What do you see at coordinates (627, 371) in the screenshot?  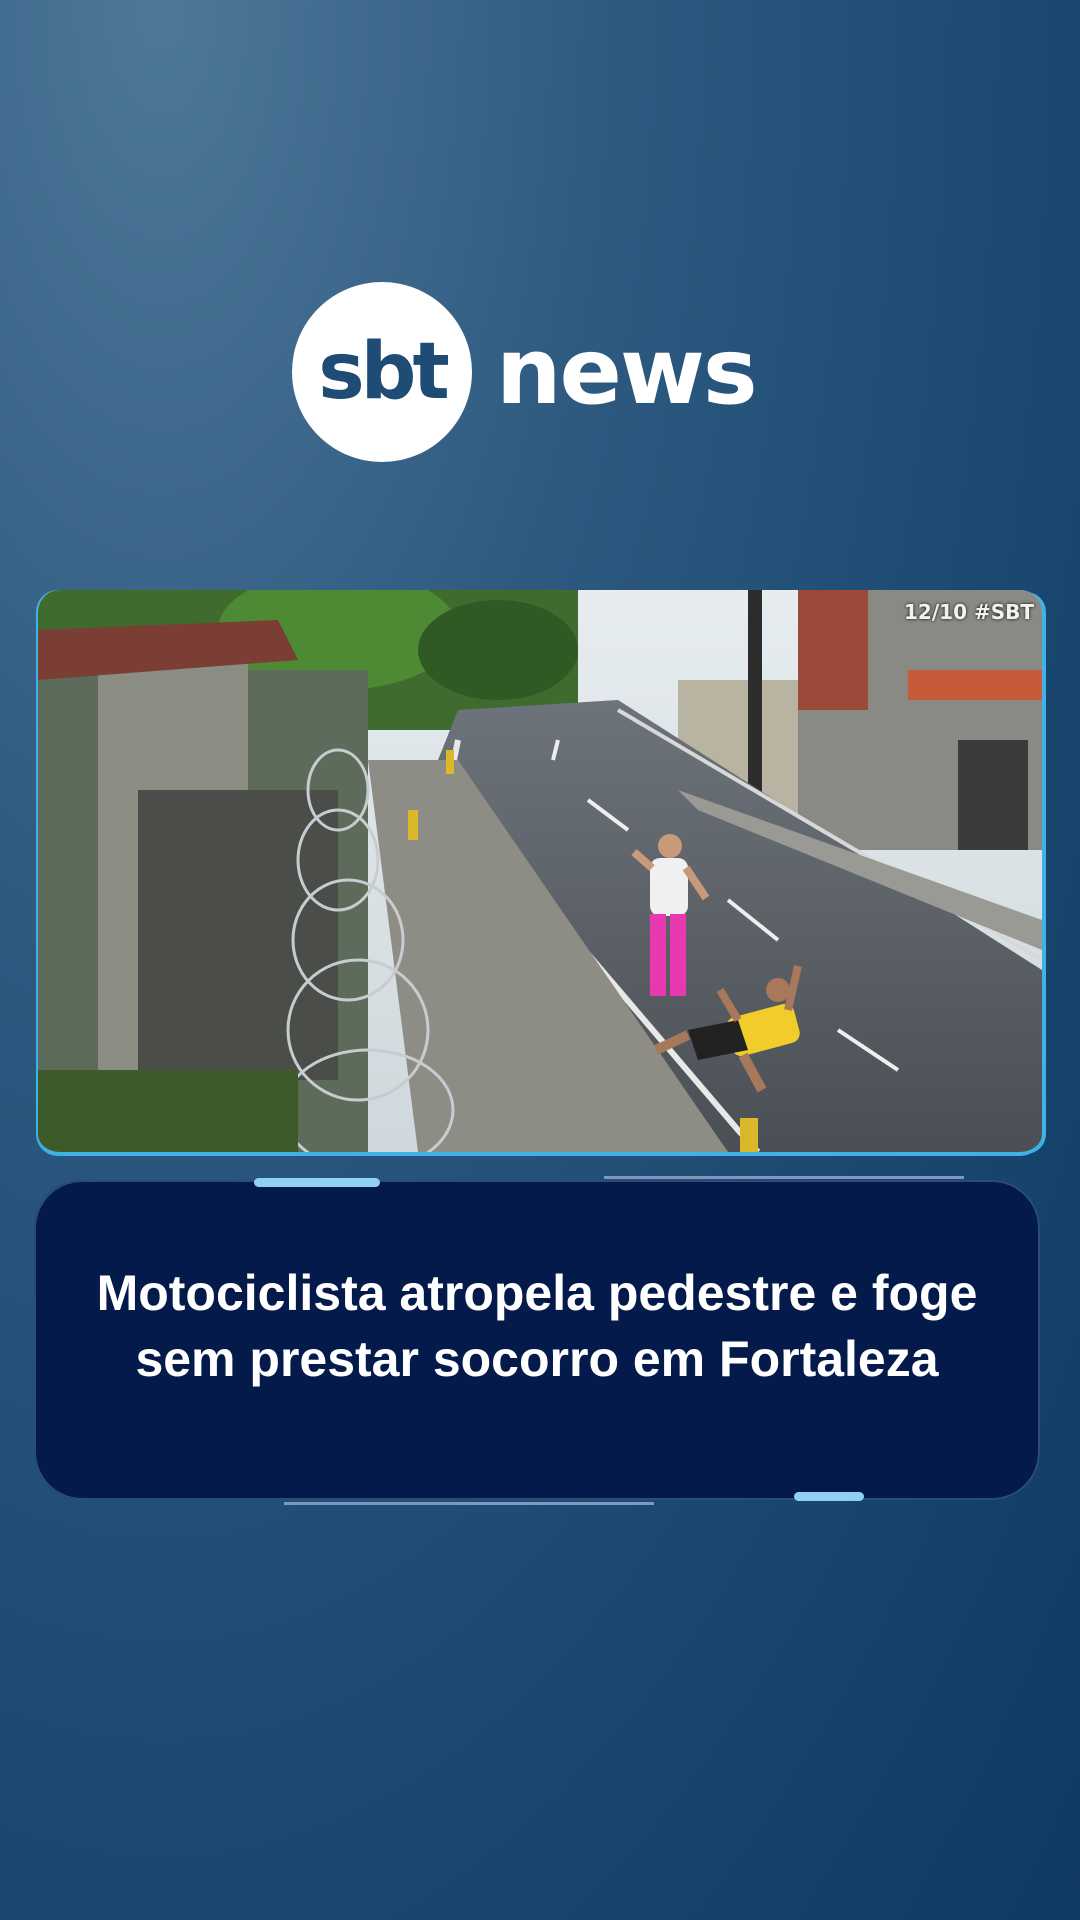 I see `logo-wordmark: news` at bounding box center [627, 371].